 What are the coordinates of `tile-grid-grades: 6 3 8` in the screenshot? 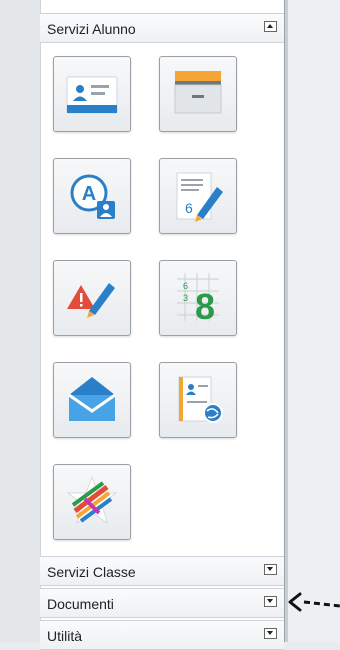 It's located at (198, 298).